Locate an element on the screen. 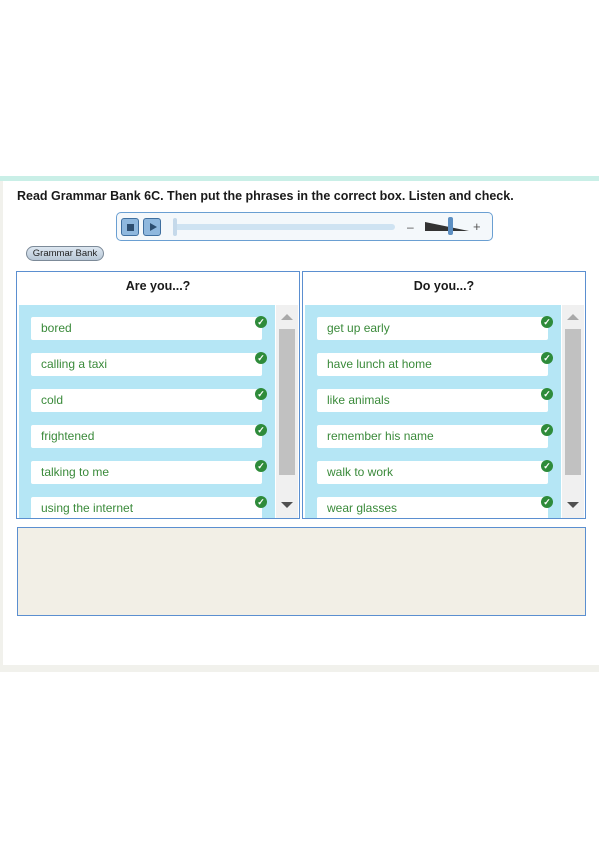 The width and height of the screenshot is (599, 848). volume-minus-icon: – is located at coordinates (410, 227).